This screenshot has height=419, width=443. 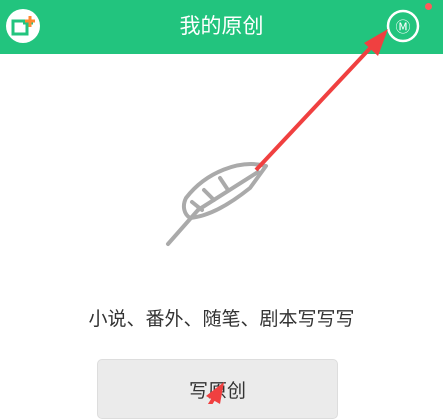 I want to click on add-work-icon, so click(x=23, y=26).